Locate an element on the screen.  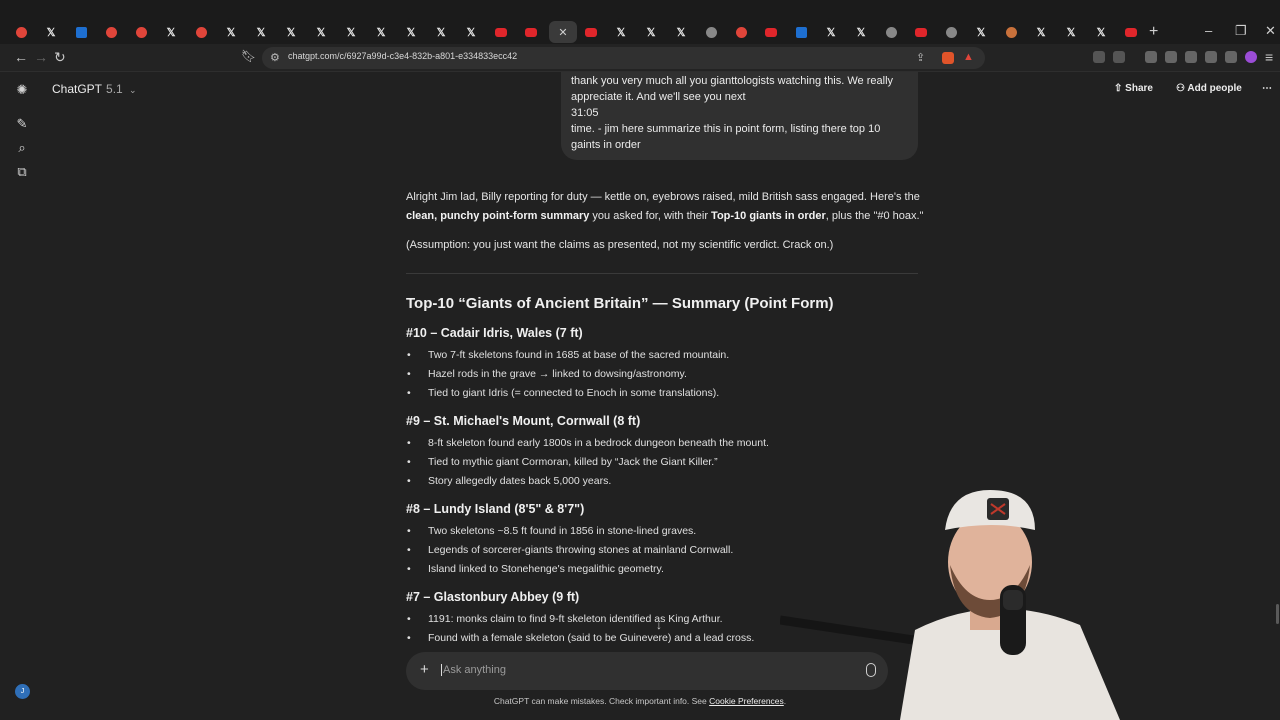
tab-active: ✕ is located at coordinates (563, 32).